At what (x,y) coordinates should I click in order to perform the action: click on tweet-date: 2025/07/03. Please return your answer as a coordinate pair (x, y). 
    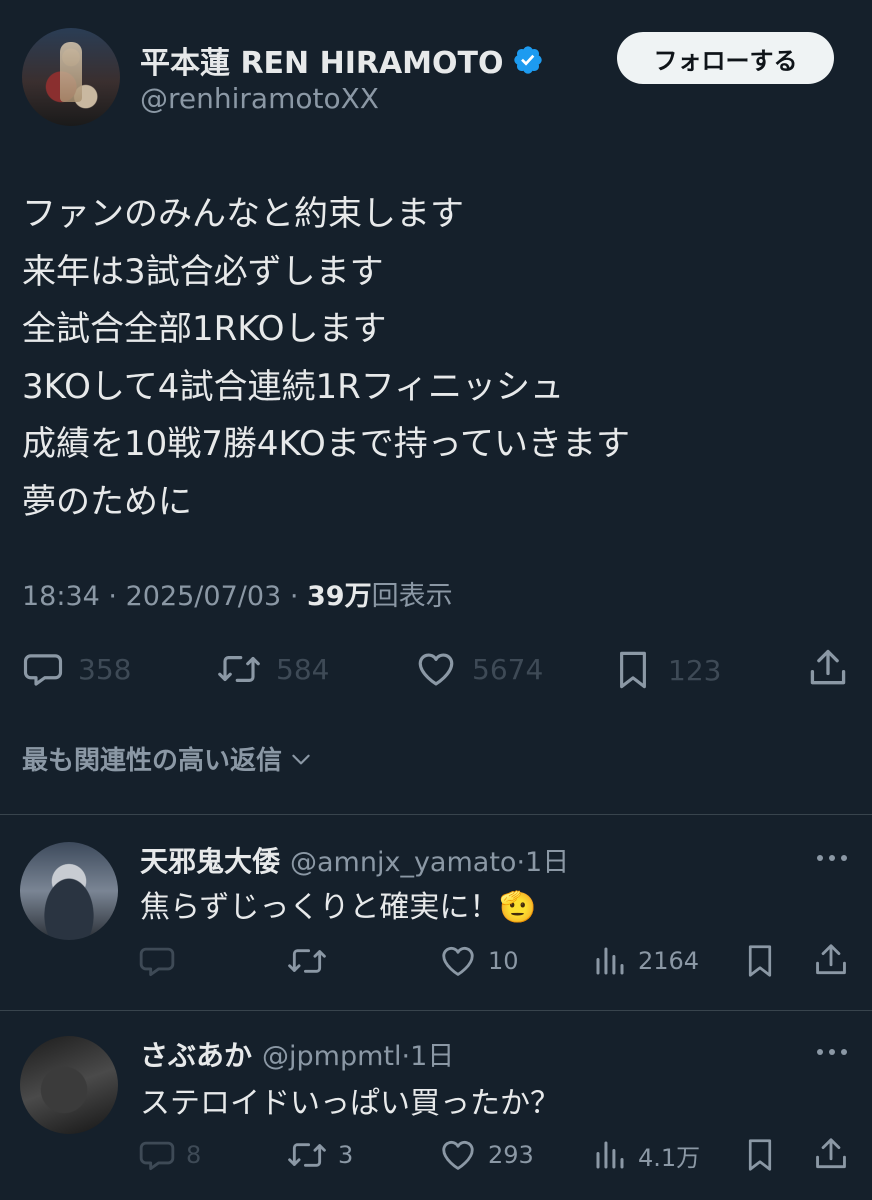
    Looking at the image, I should click on (204, 596).